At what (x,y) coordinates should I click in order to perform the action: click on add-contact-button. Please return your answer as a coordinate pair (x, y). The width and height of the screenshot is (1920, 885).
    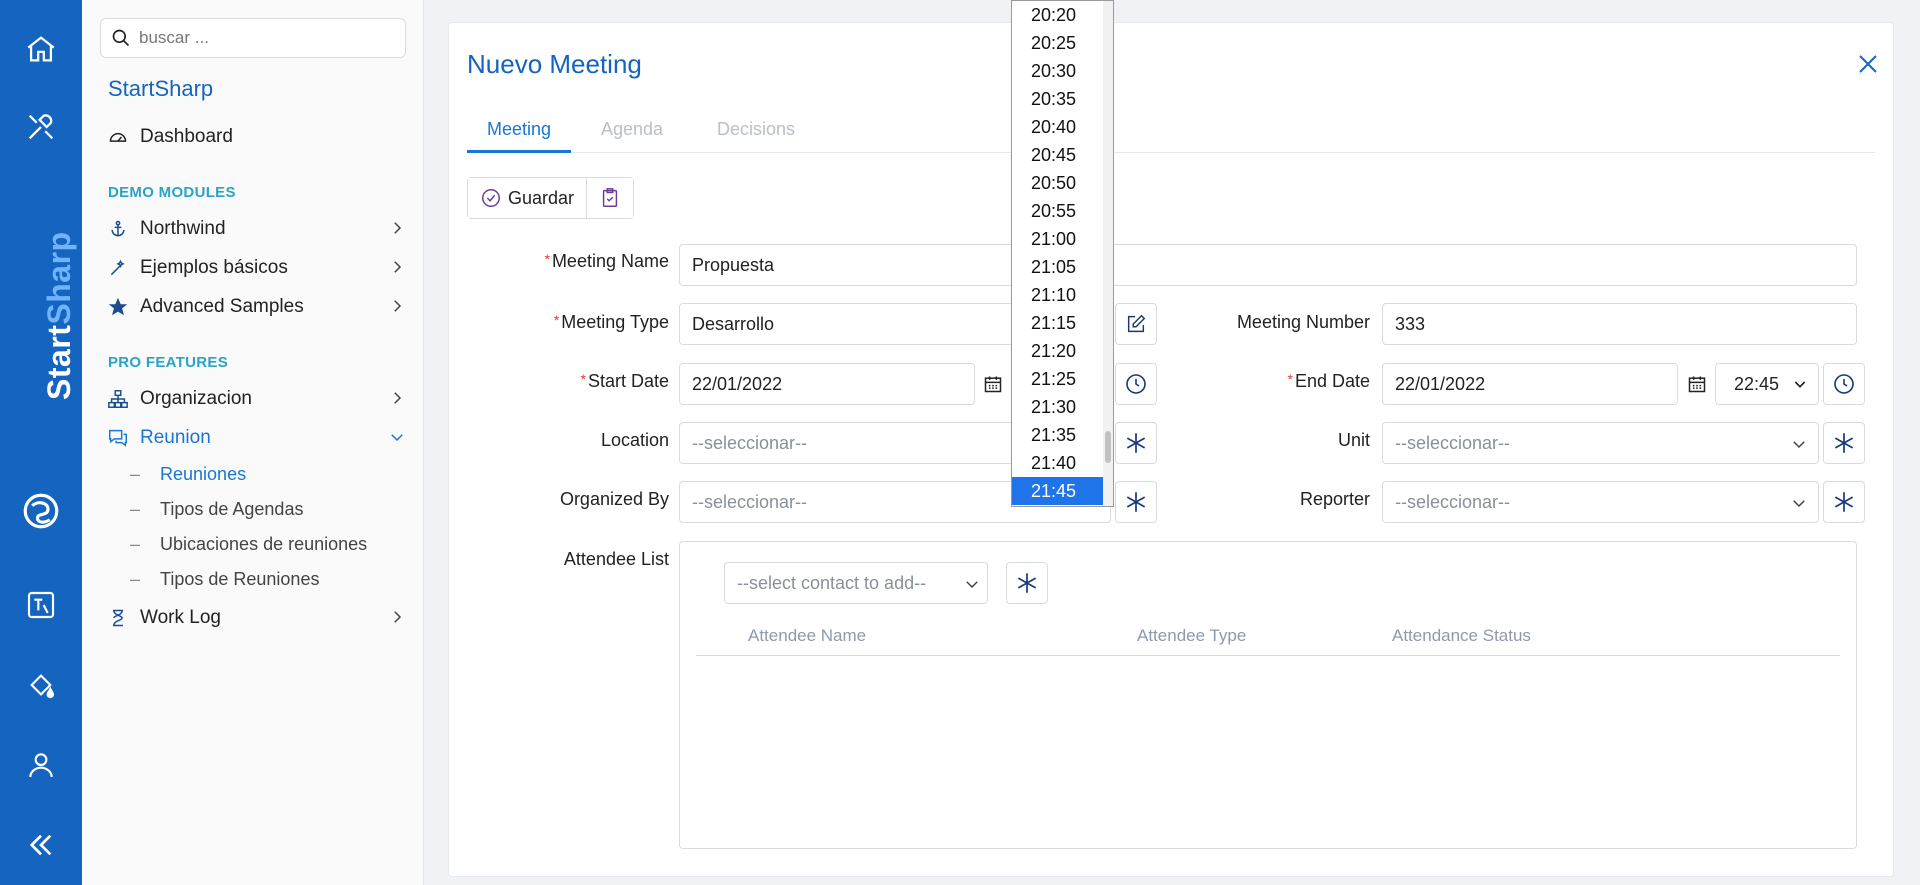
    Looking at the image, I should click on (1027, 583).